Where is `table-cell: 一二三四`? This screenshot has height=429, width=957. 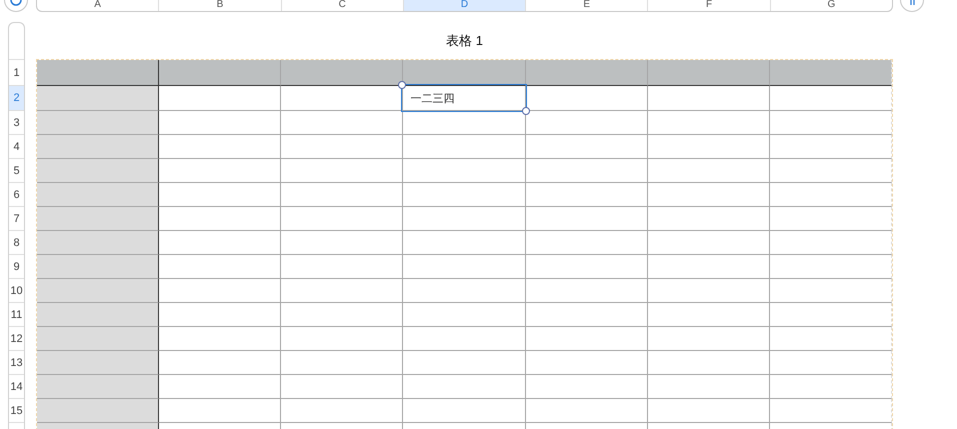 table-cell: 一二三四 is located at coordinates (464, 98).